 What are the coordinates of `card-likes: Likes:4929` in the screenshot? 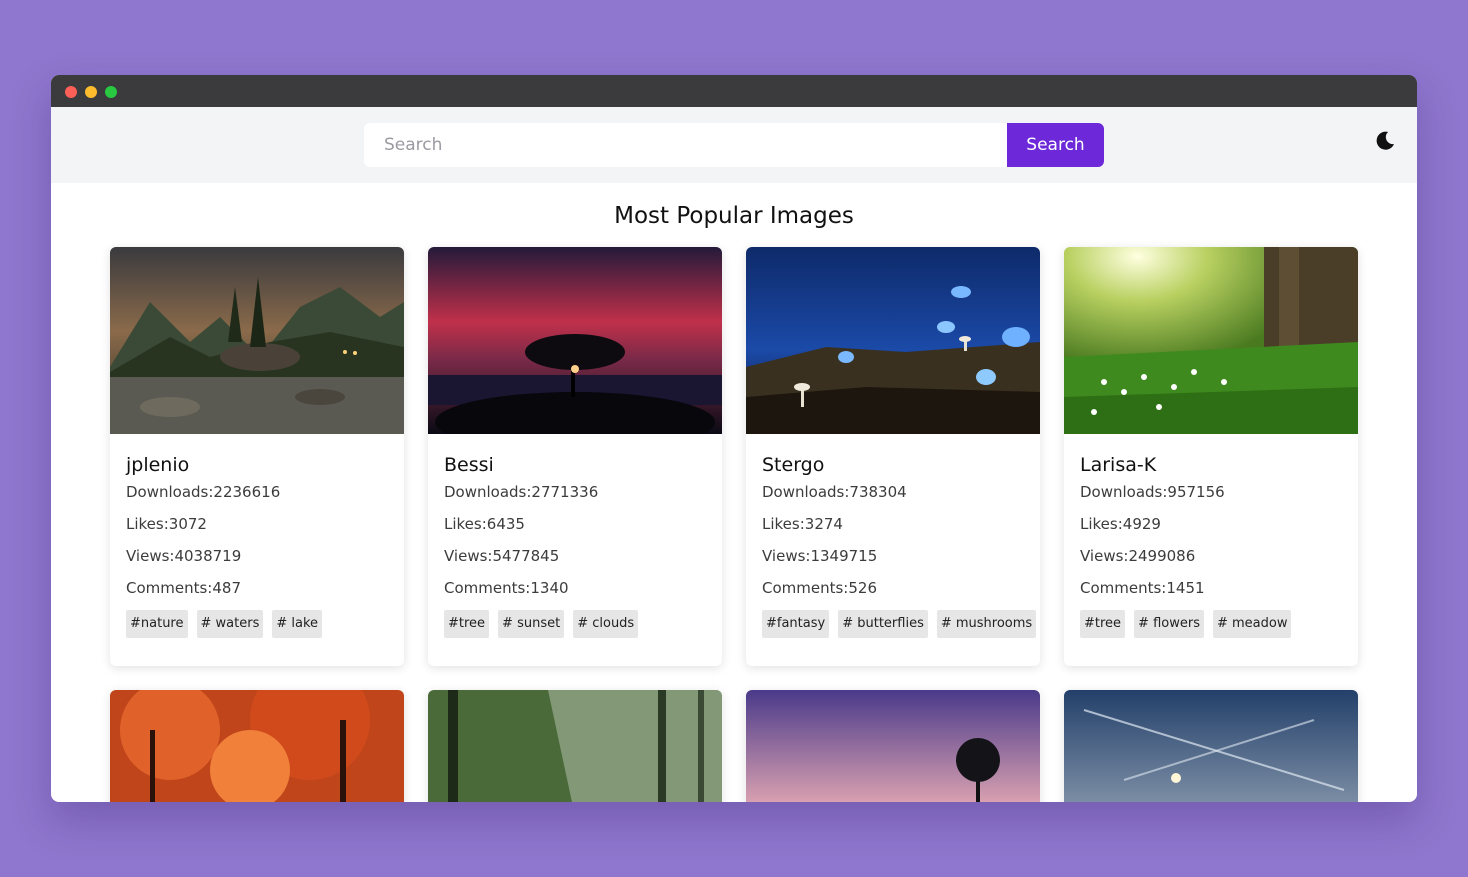 It's located at (1120, 524).